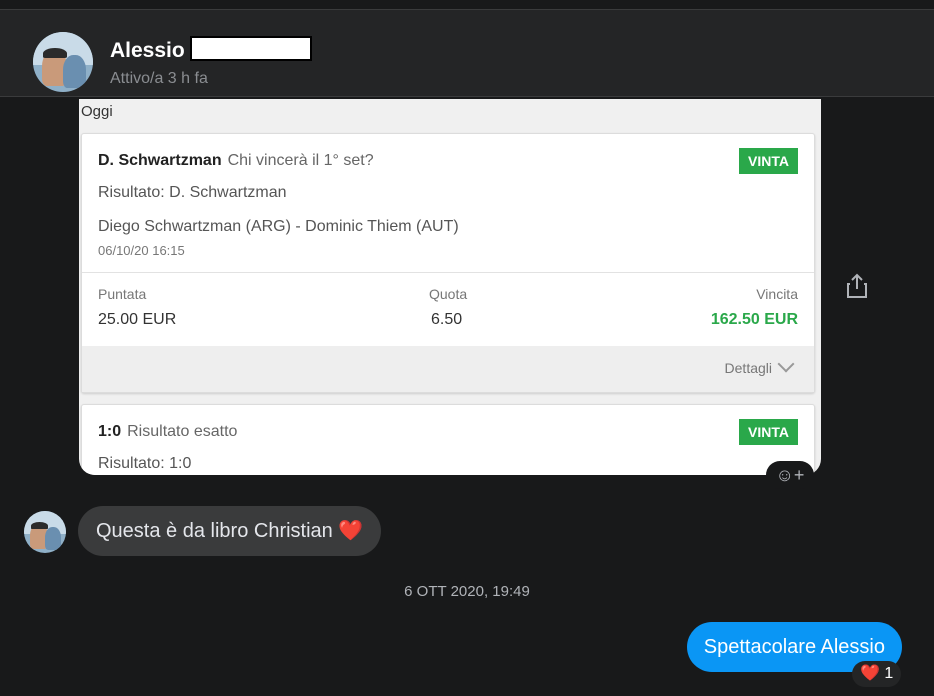 This screenshot has height=696, width=934. I want to click on bet-result: Risultato: D. Schwartzman, so click(192, 192).